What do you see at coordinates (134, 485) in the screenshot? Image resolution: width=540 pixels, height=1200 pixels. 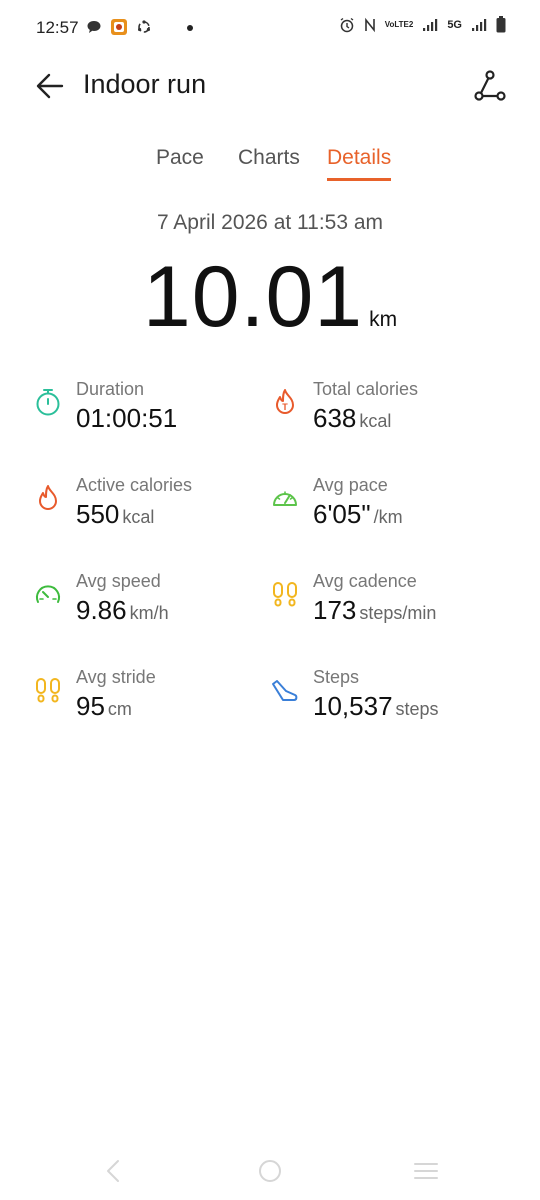 I see `metric-label: Active calories` at bounding box center [134, 485].